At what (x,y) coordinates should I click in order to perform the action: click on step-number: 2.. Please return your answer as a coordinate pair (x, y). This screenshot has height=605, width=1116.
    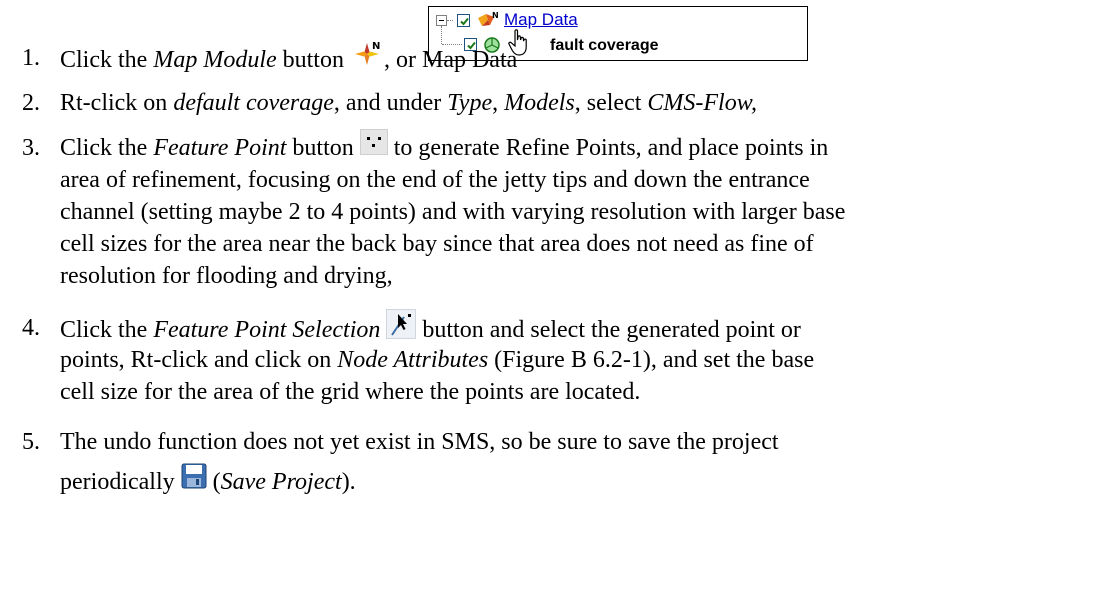
    Looking at the image, I should click on (31, 103).